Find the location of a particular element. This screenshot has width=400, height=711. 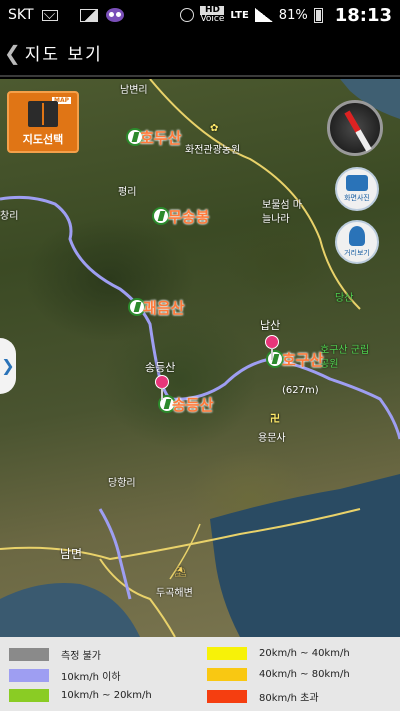

status-bar: SKT HD Voice LTE 81% 18:13 is located at coordinates (200, 15).